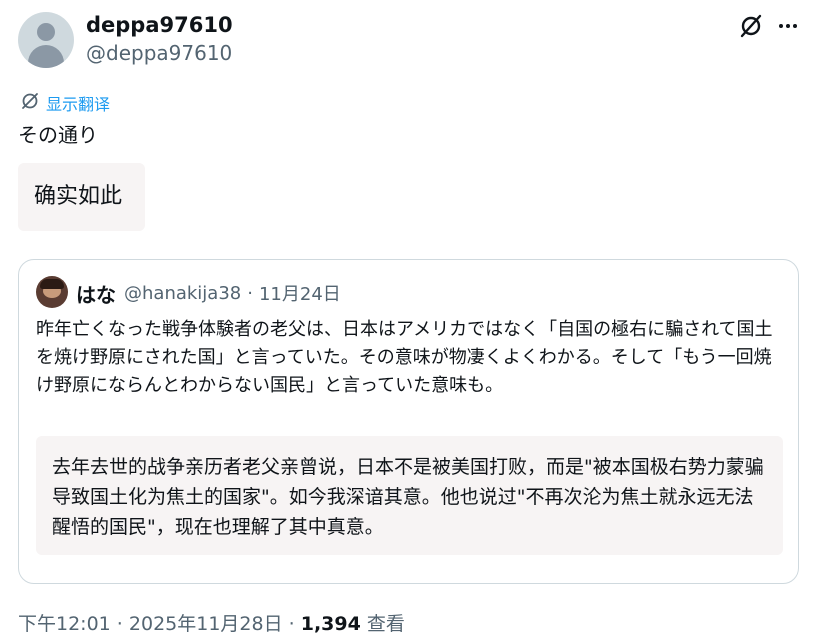 This screenshot has width=828, height=636. I want to click on post-date: 2025年11月28日, so click(206, 624).